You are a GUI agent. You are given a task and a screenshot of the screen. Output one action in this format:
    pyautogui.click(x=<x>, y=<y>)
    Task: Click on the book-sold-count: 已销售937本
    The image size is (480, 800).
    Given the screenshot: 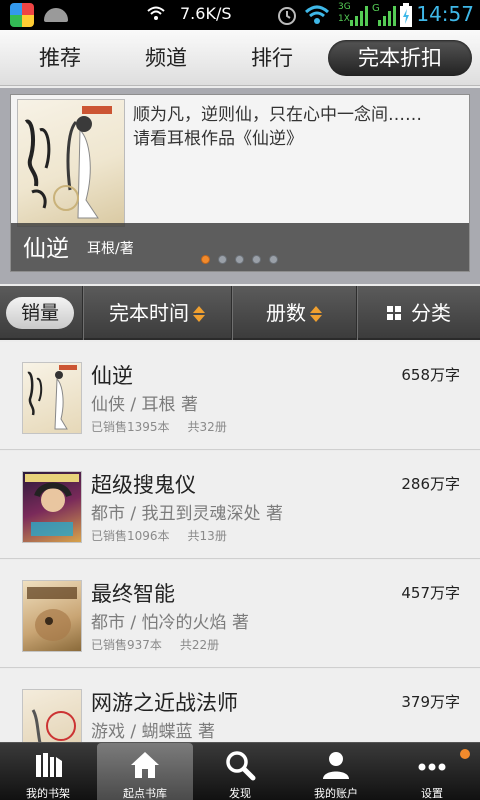 What is the action you would take?
    pyautogui.click(x=126, y=645)
    